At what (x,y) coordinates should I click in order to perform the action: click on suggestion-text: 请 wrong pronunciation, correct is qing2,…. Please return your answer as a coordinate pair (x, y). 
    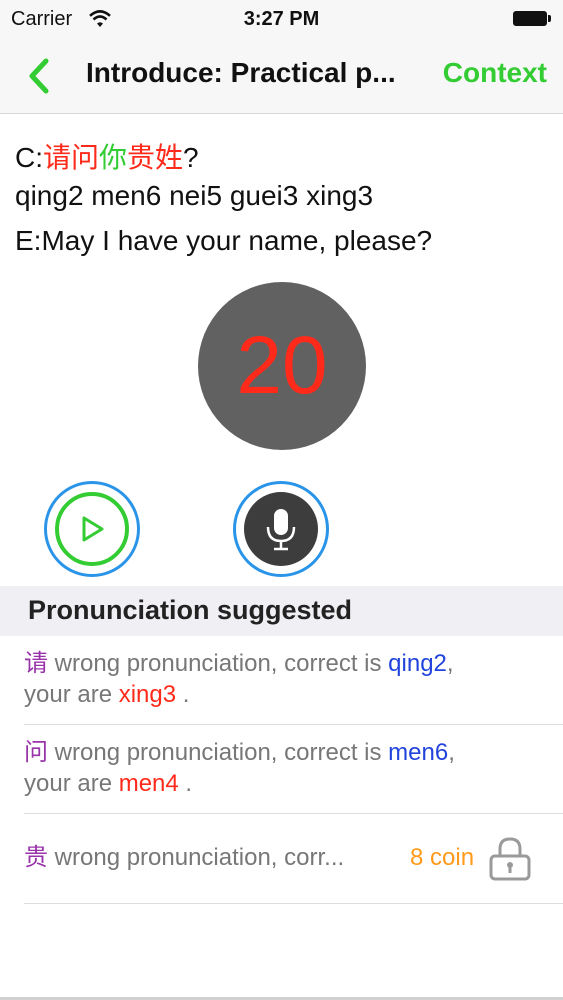
    Looking at the image, I should click on (276, 679).